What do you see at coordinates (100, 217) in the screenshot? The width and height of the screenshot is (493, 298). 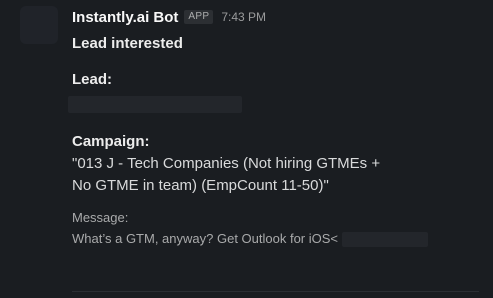 I see `message-label: Message:` at bounding box center [100, 217].